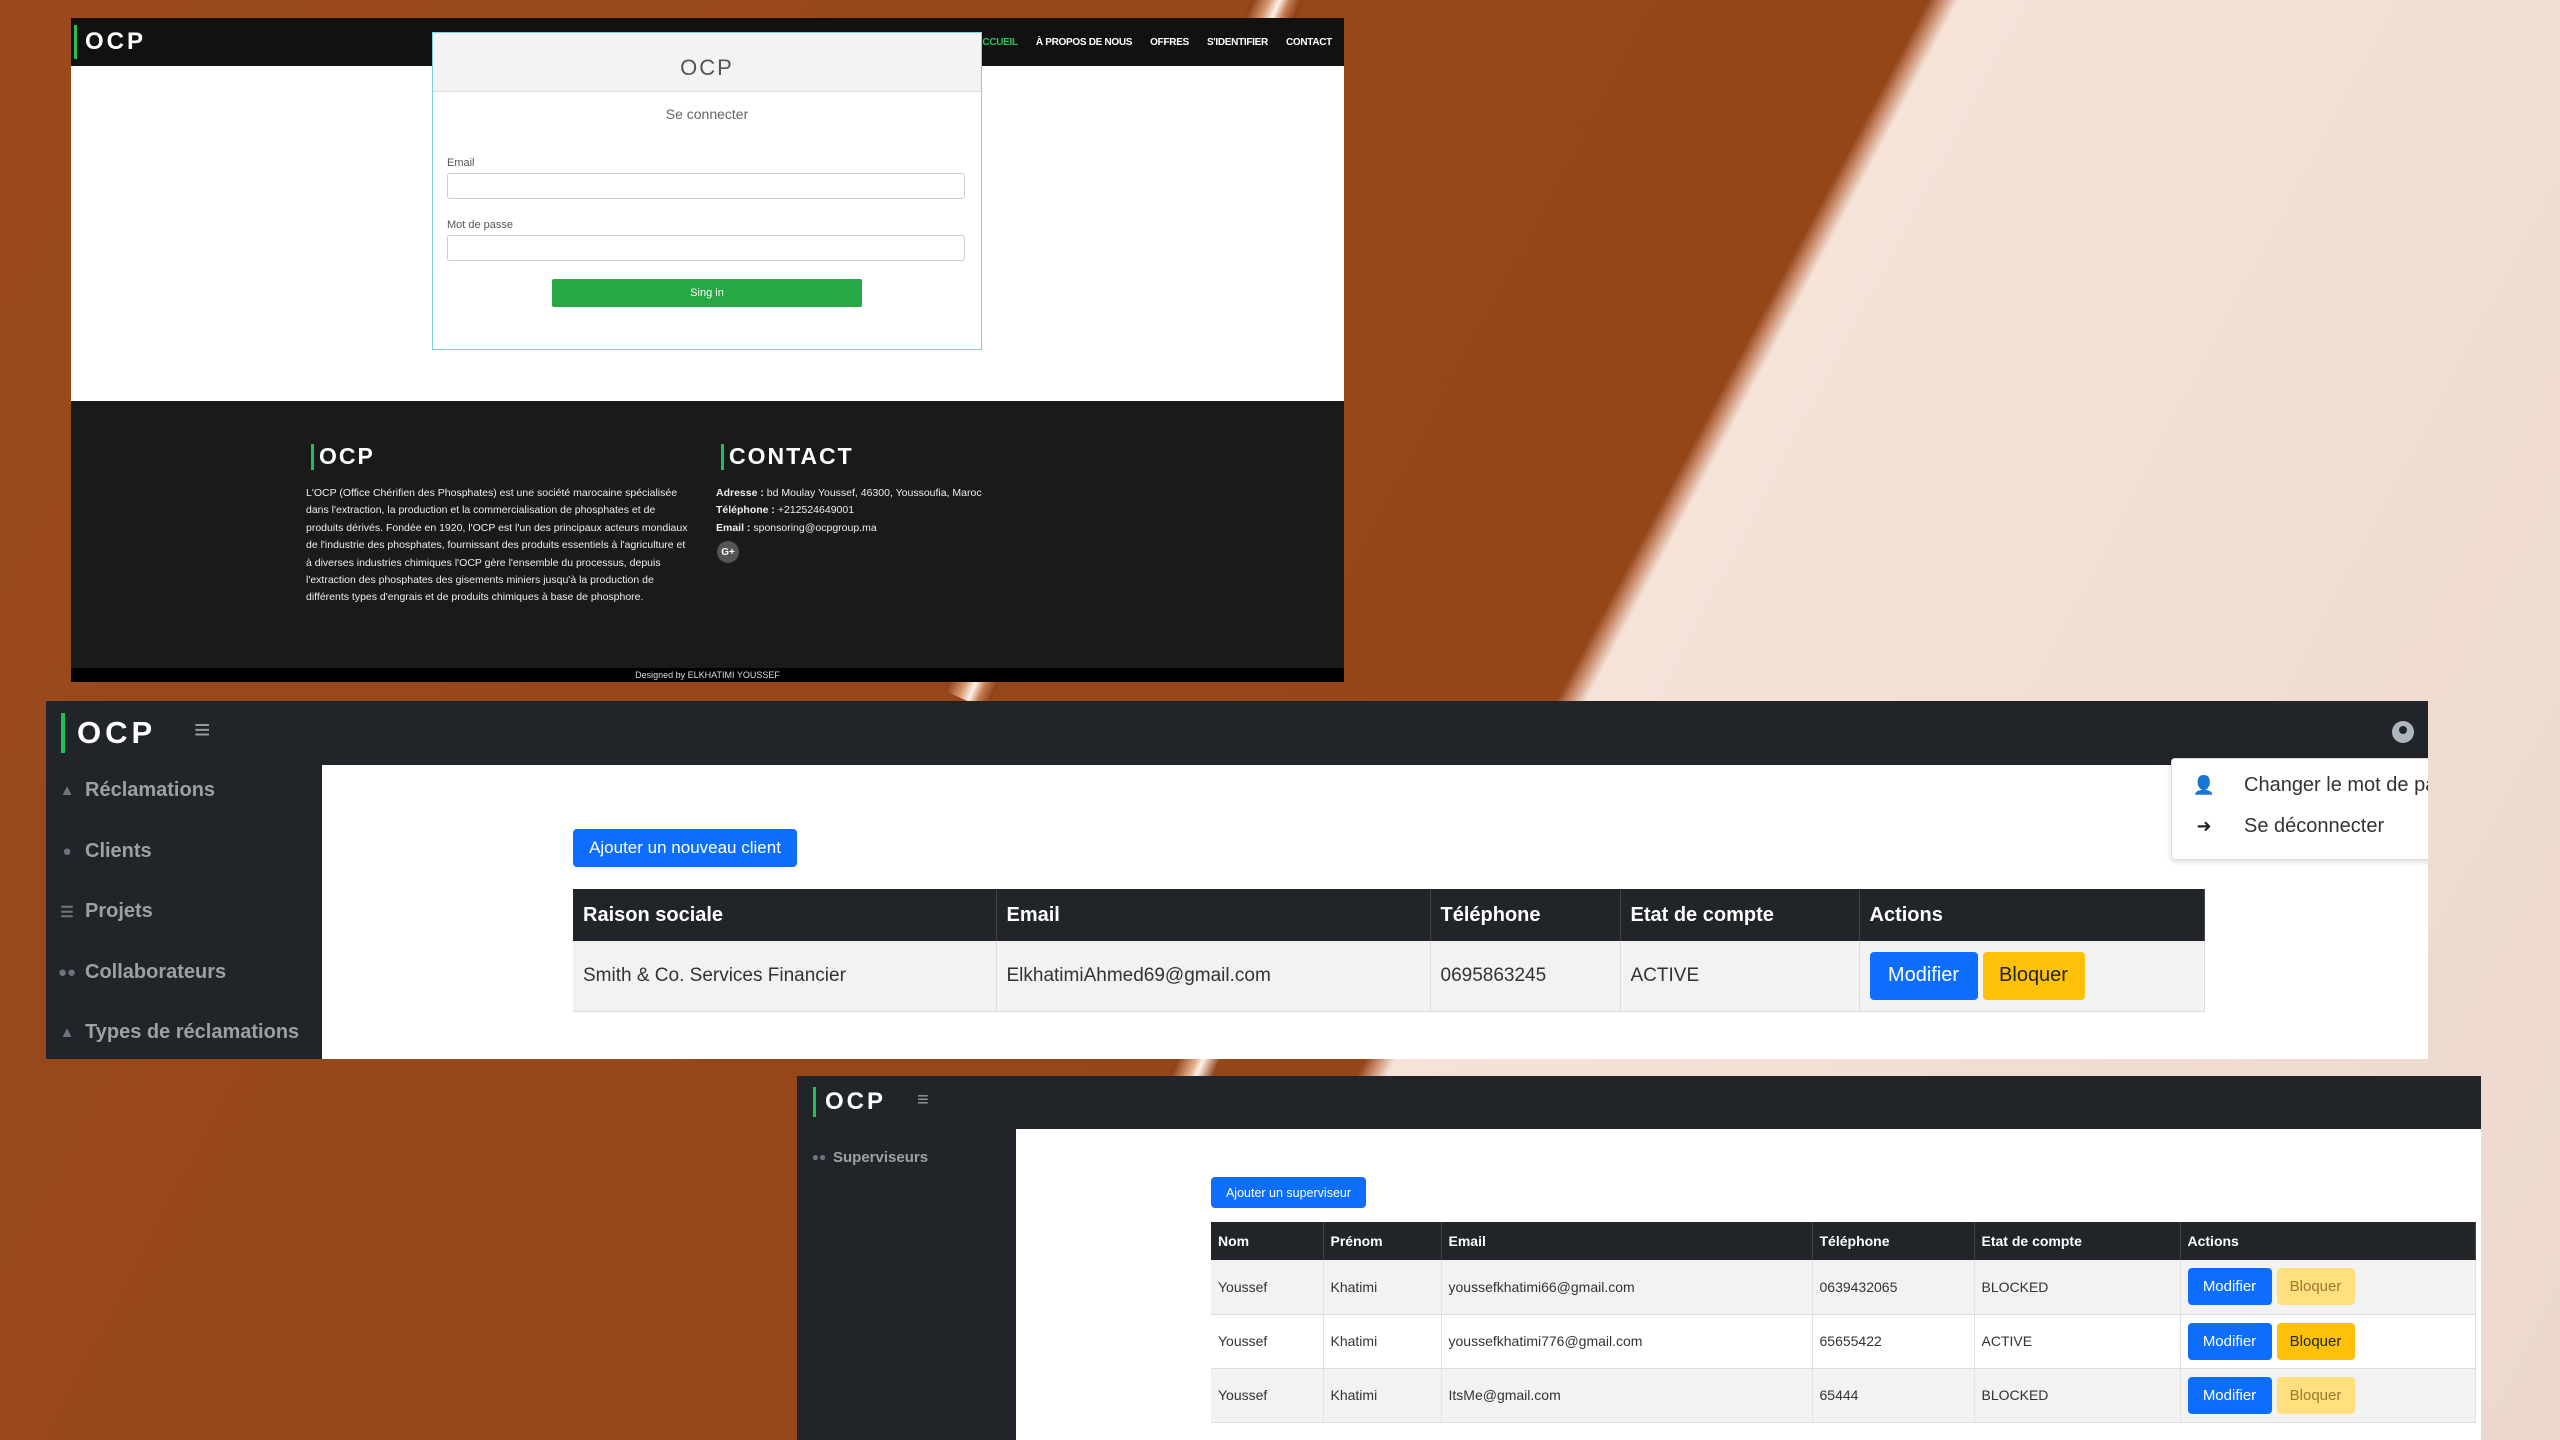 The width and height of the screenshot is (2560, 1440). What do you see at coordinates (791, 456) in the screenshot?
I see `footer-contact-title: CONTACT` at bounding box center [791, 456].